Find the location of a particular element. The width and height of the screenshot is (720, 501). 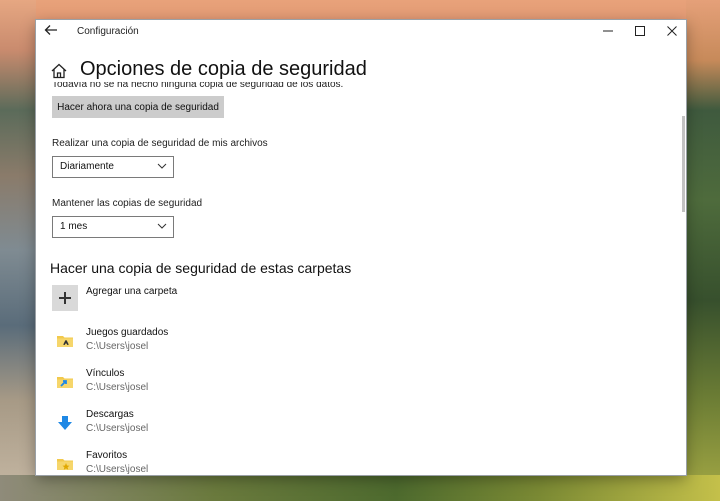

folder-name: Descargas is located at coordinates (110, 414).